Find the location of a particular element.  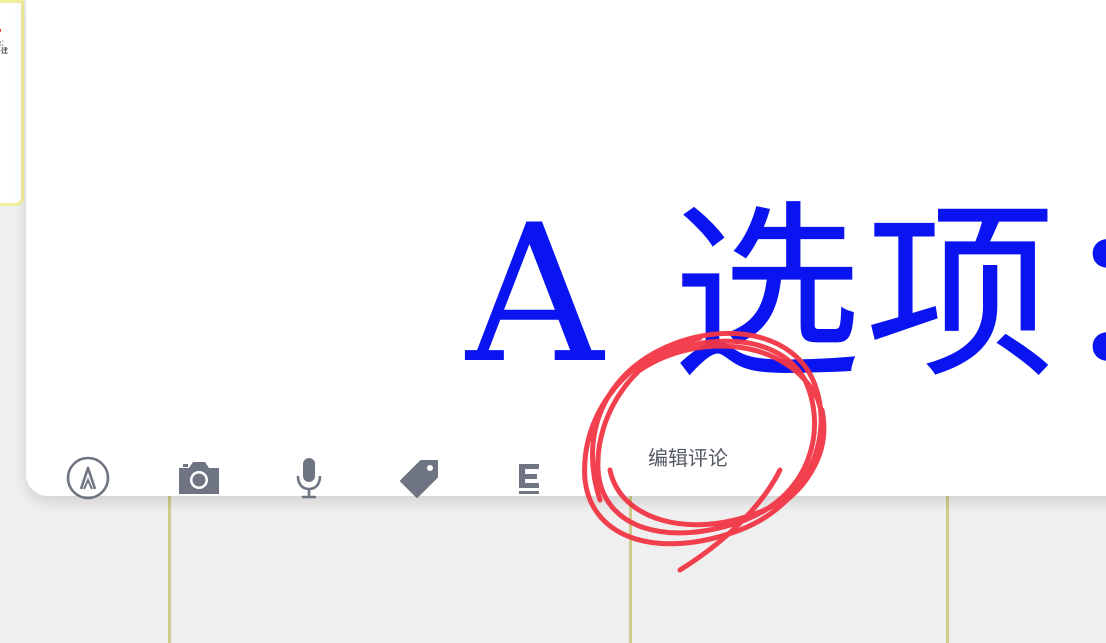

thumbnail-marker-icon is located at coordinates (0, 30).